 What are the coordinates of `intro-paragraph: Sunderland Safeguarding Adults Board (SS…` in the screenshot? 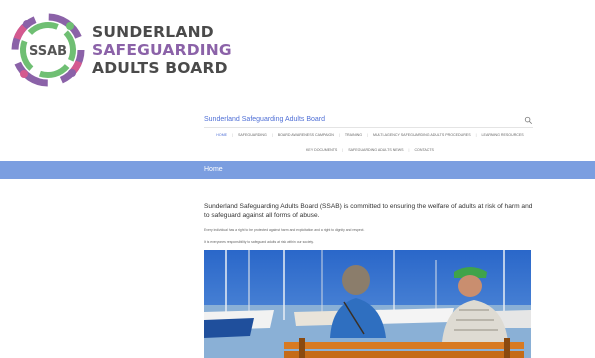 It's located at (368, 211).